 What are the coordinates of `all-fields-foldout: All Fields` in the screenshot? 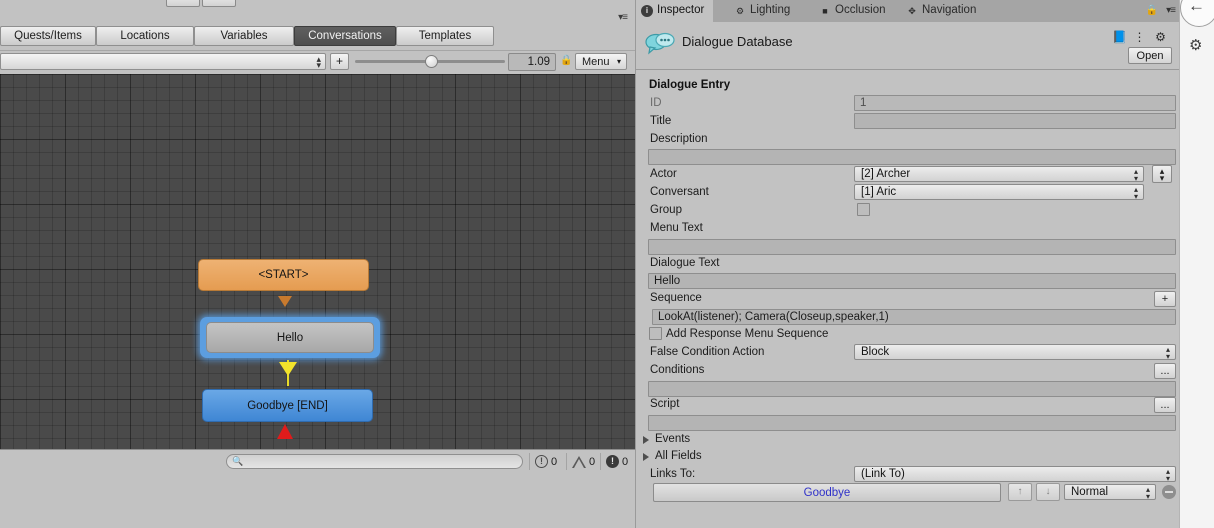 It's located at (672, 456).